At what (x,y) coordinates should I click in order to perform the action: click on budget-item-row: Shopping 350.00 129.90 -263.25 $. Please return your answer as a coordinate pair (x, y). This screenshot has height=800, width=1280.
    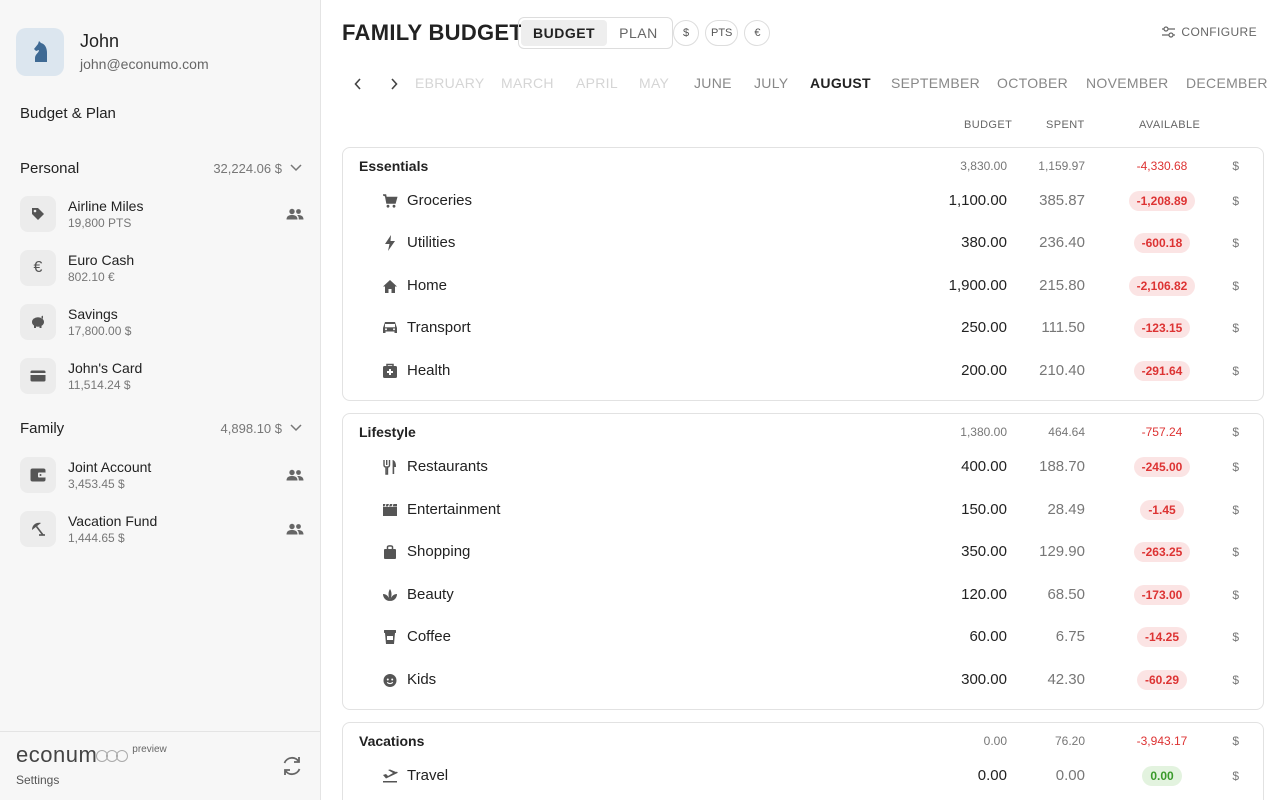
    Looking at the image, I should click on (803, 552).